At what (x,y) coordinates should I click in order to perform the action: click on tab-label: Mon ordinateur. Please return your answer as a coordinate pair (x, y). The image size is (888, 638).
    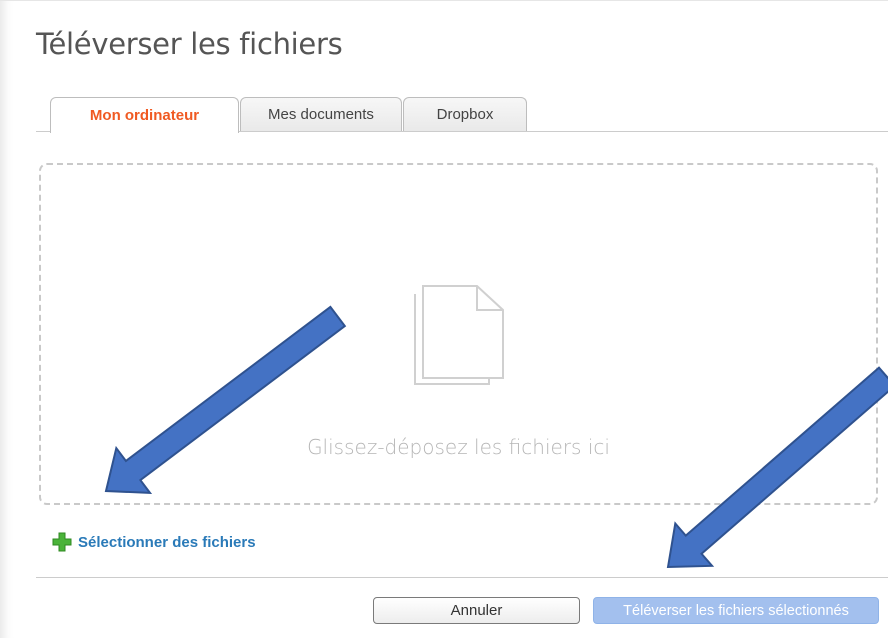
    Looking at the image, I should click on (144, 115).